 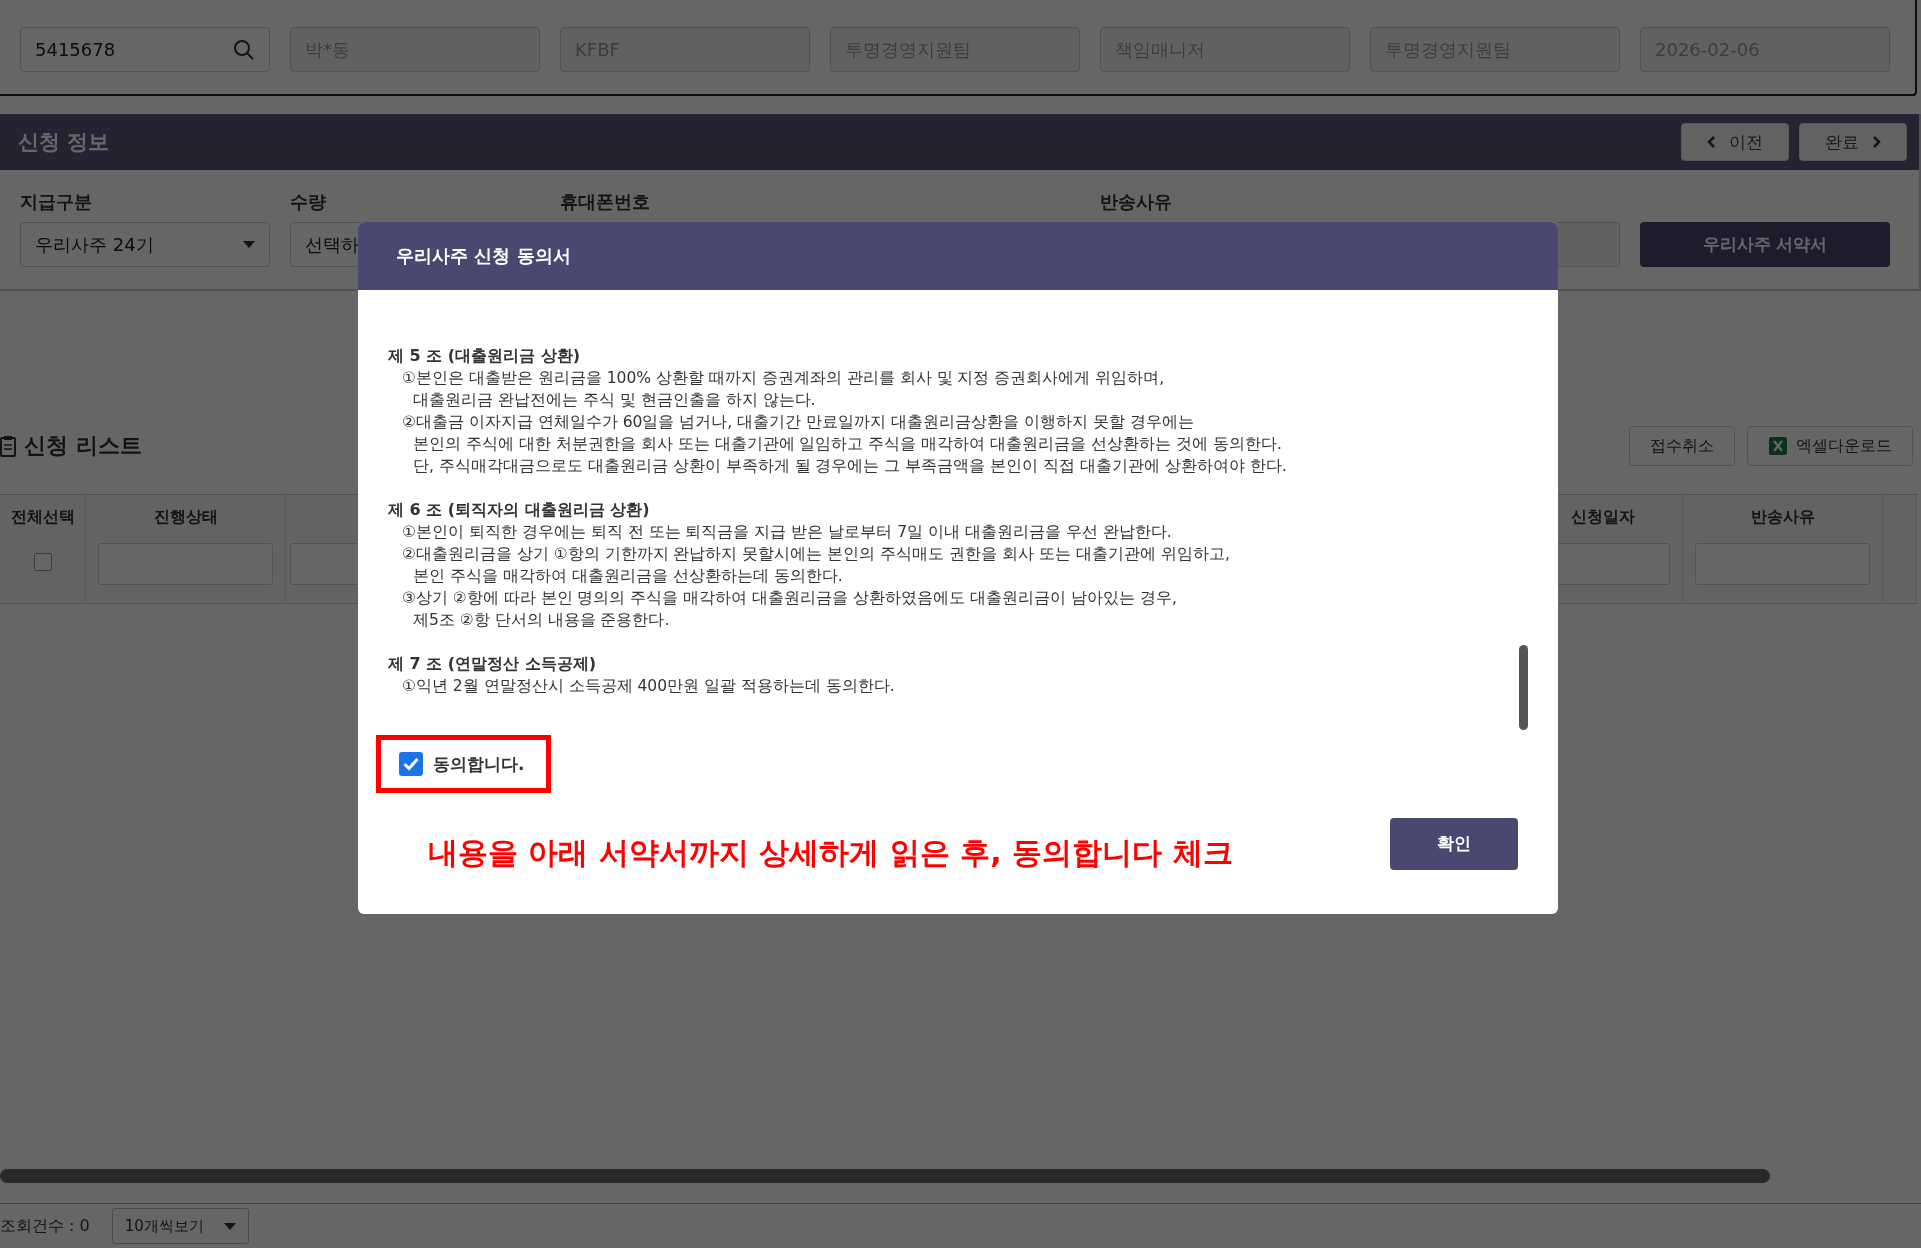 What do you see at coordinates (145, 49) in the screenshot?
I see `search-field: 5415678` at bounding box center [145, 49].